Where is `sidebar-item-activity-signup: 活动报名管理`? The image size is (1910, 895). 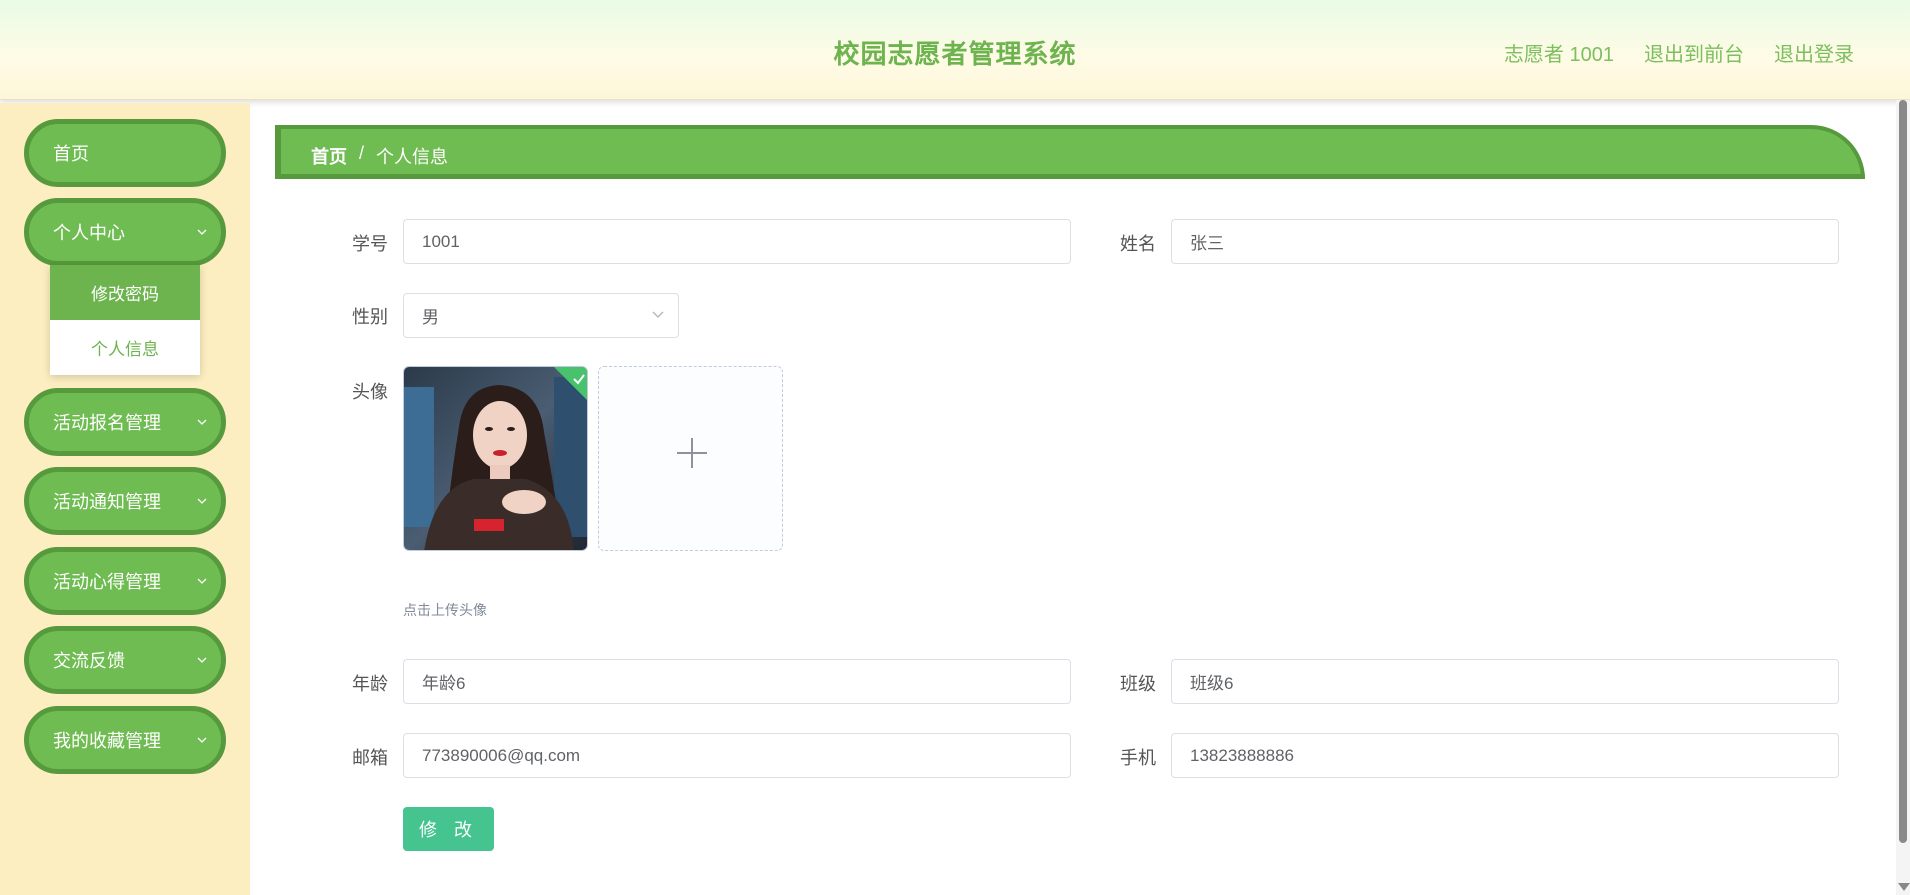
sidebar-item-activity-signup: 活动报名管理 is located at coordinates (125, 422).